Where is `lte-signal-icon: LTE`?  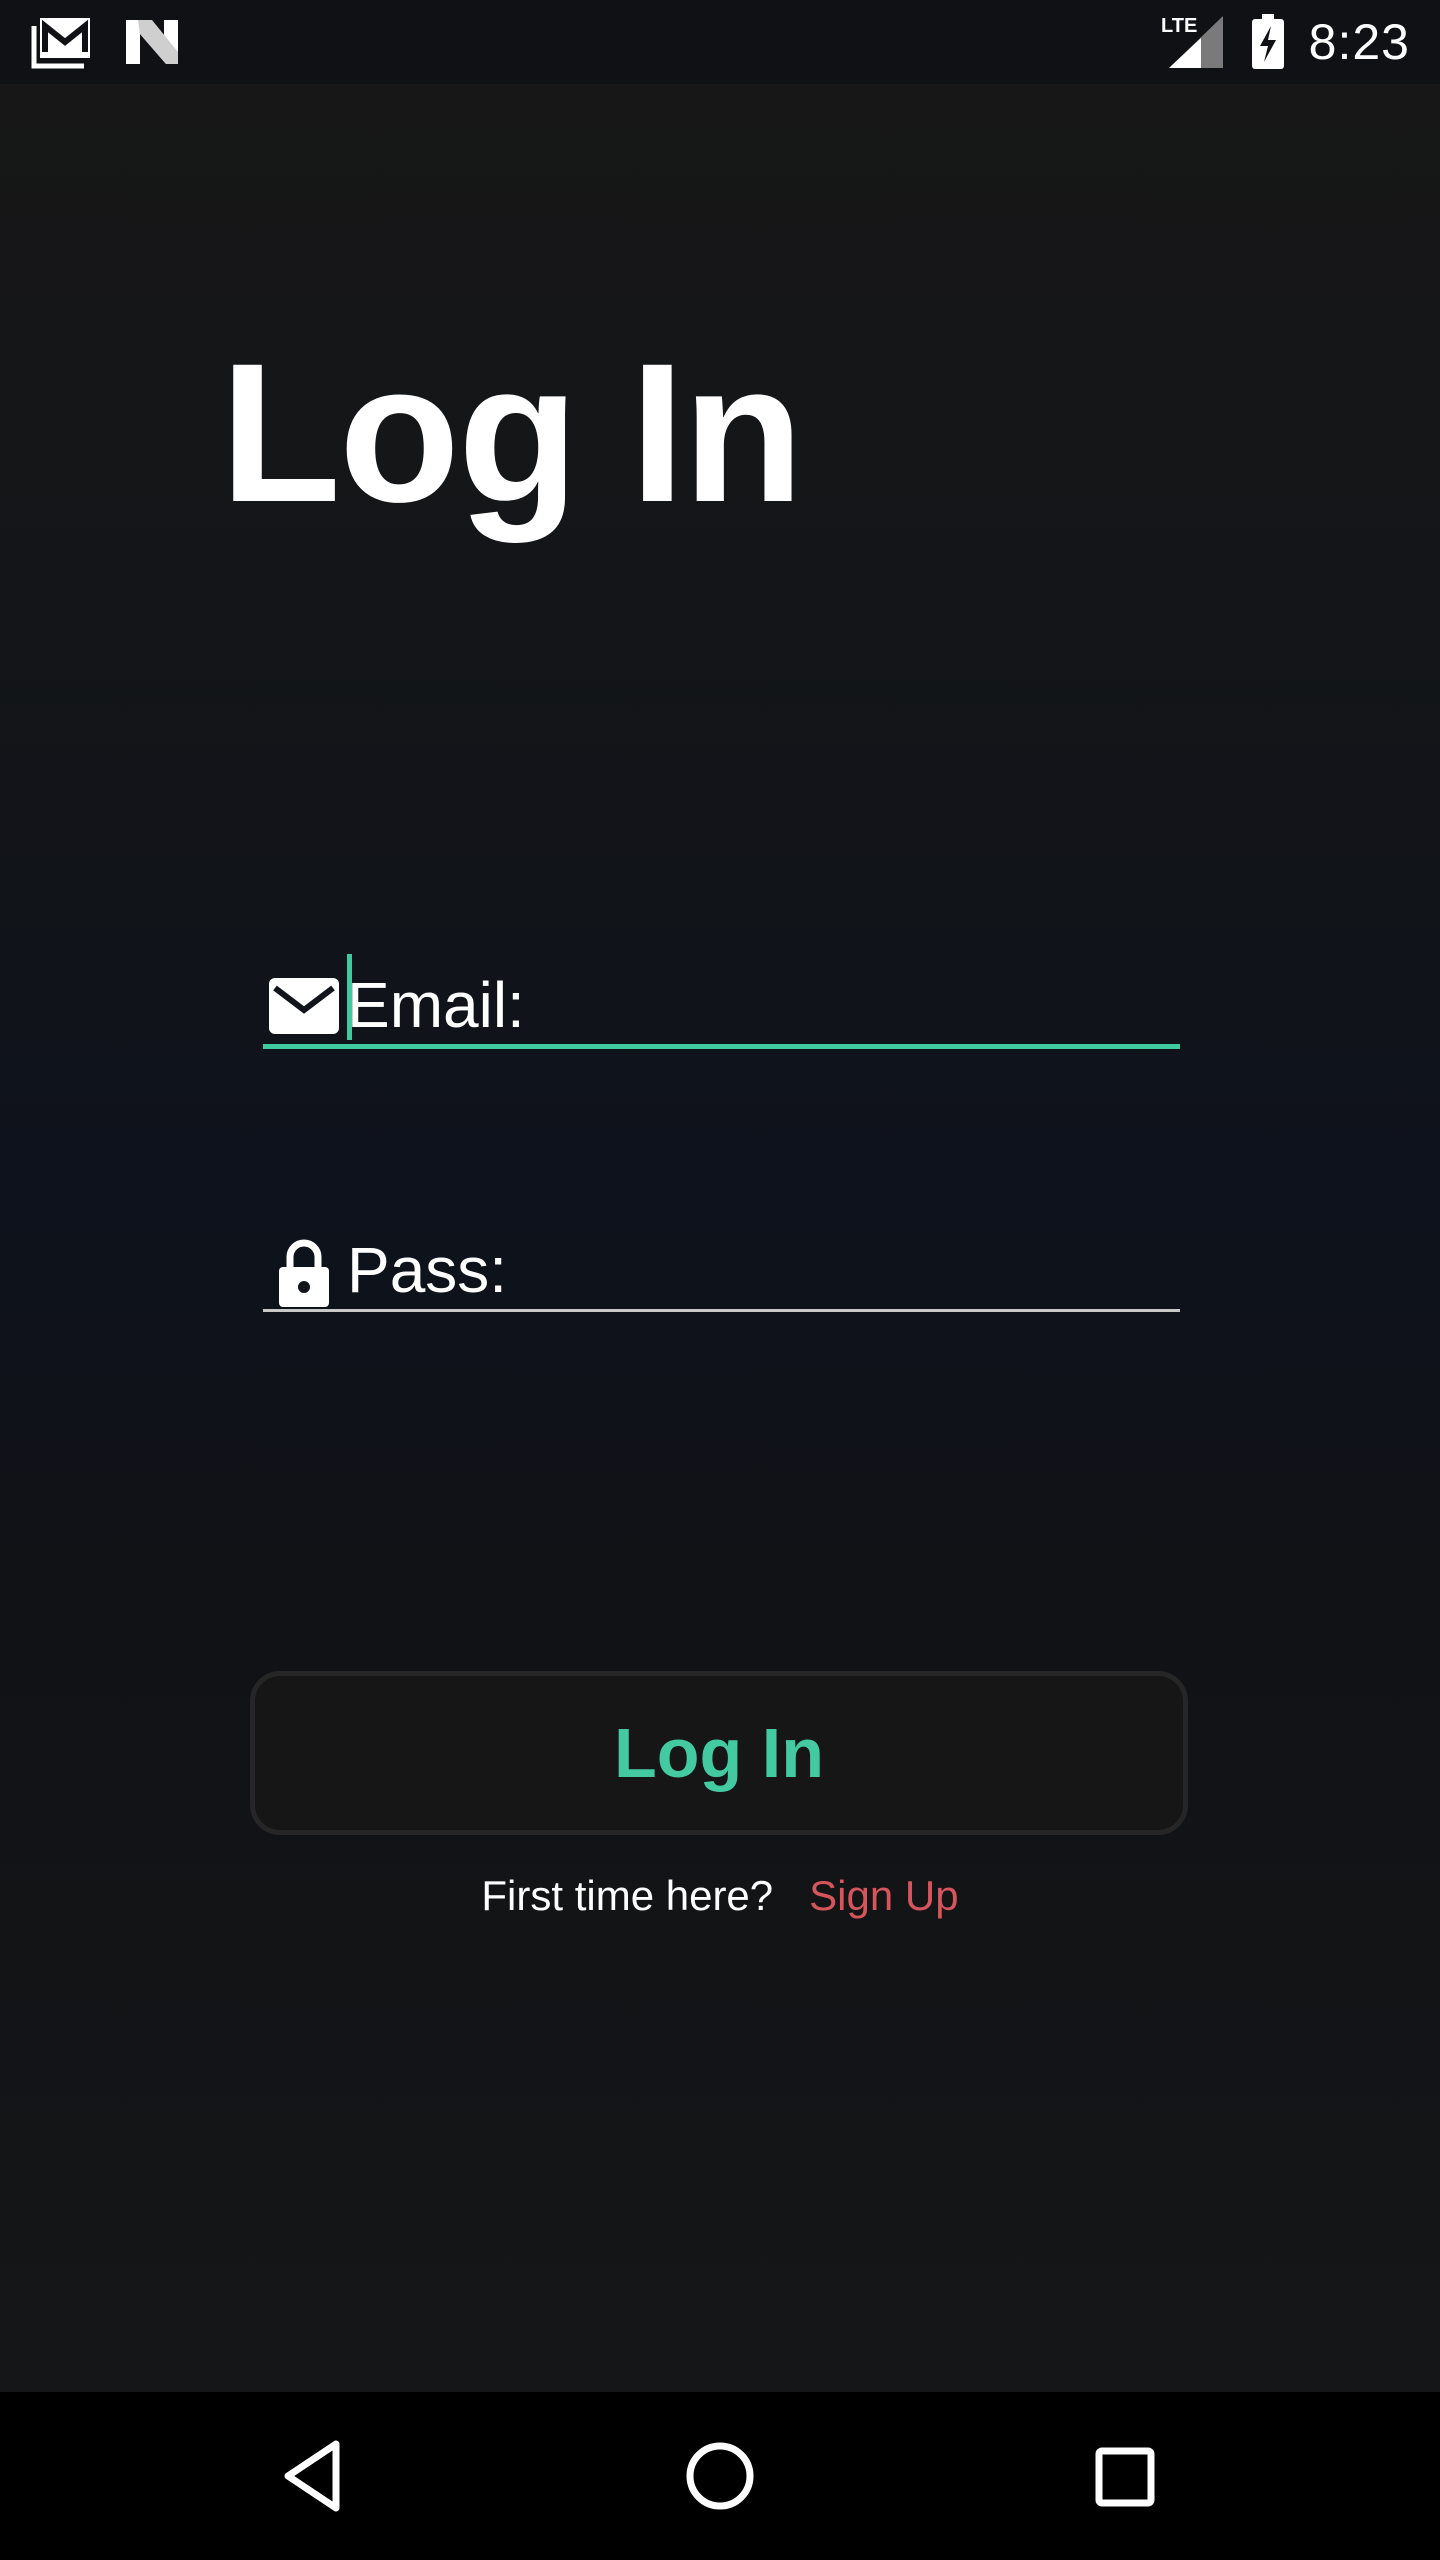
lte-signal-icon: LTE is located at coordinates (1192, 41).